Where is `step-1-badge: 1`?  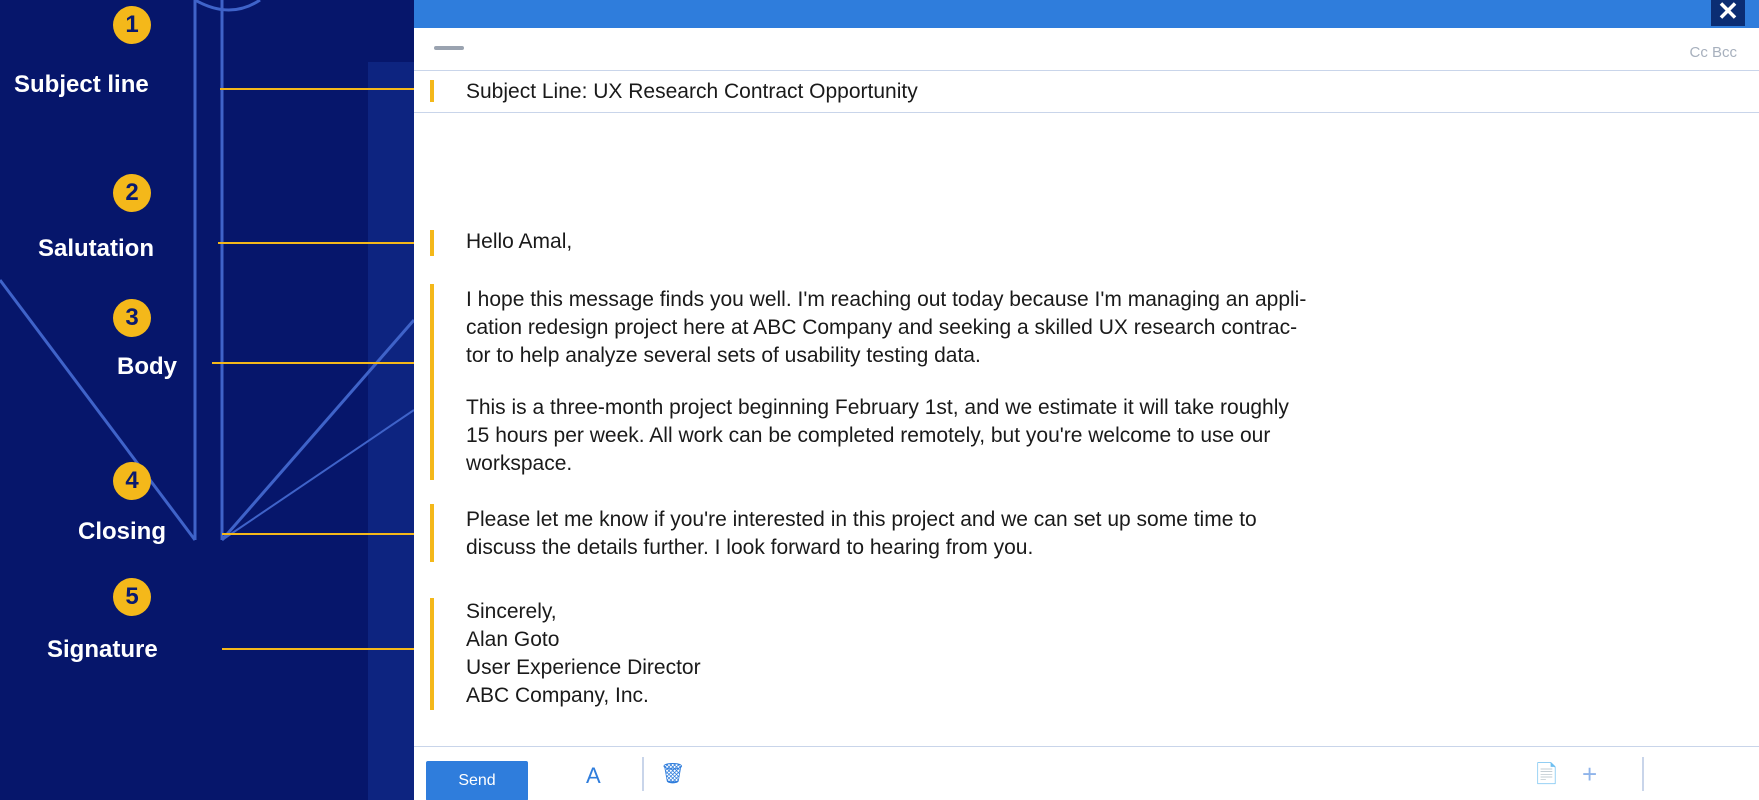 step-1-badge: 1 is located at coordinates (132, 25).